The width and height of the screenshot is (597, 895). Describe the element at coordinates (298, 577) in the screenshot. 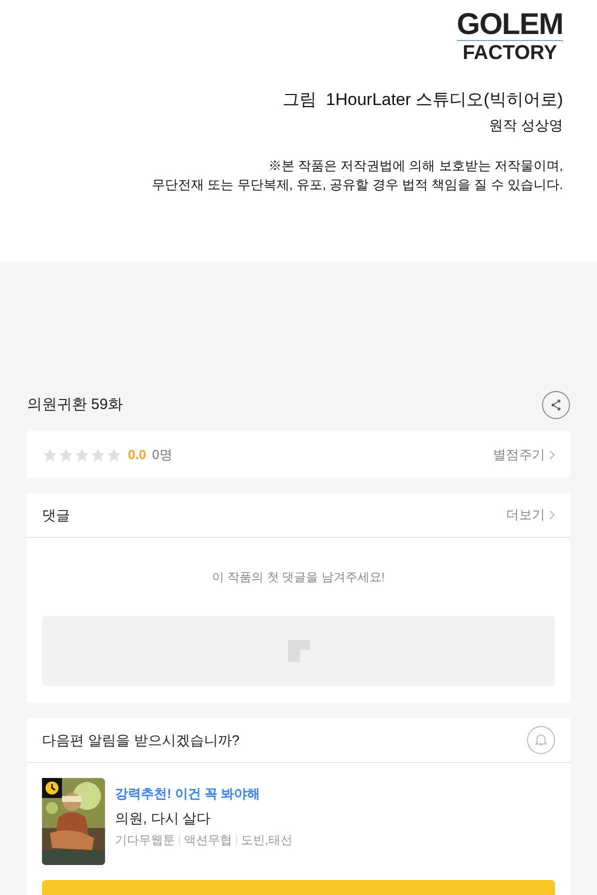

I see `empty-comments-message: 이 작품의 첫 댓글을 남겨주세요!` at that location.